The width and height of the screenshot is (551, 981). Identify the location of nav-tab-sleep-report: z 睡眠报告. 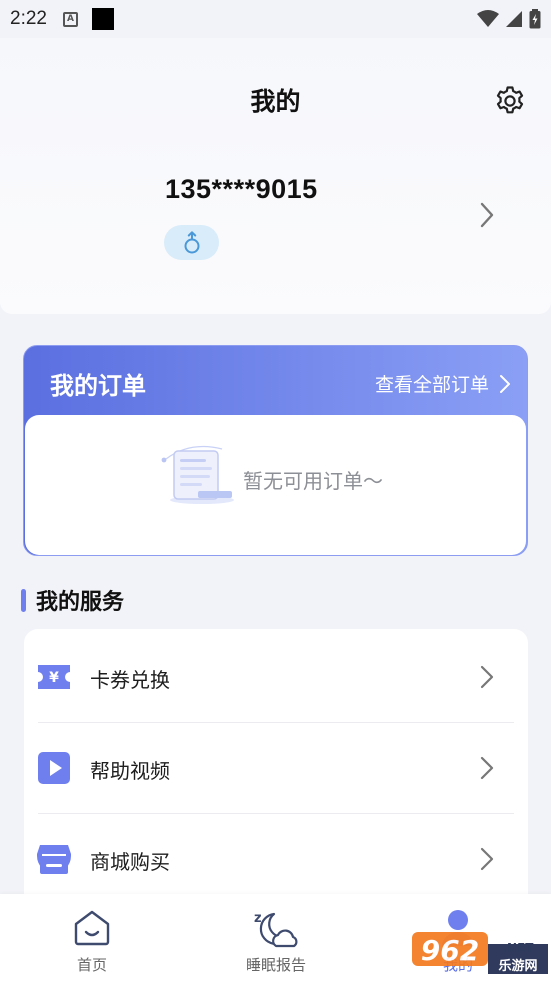
(276, 937).